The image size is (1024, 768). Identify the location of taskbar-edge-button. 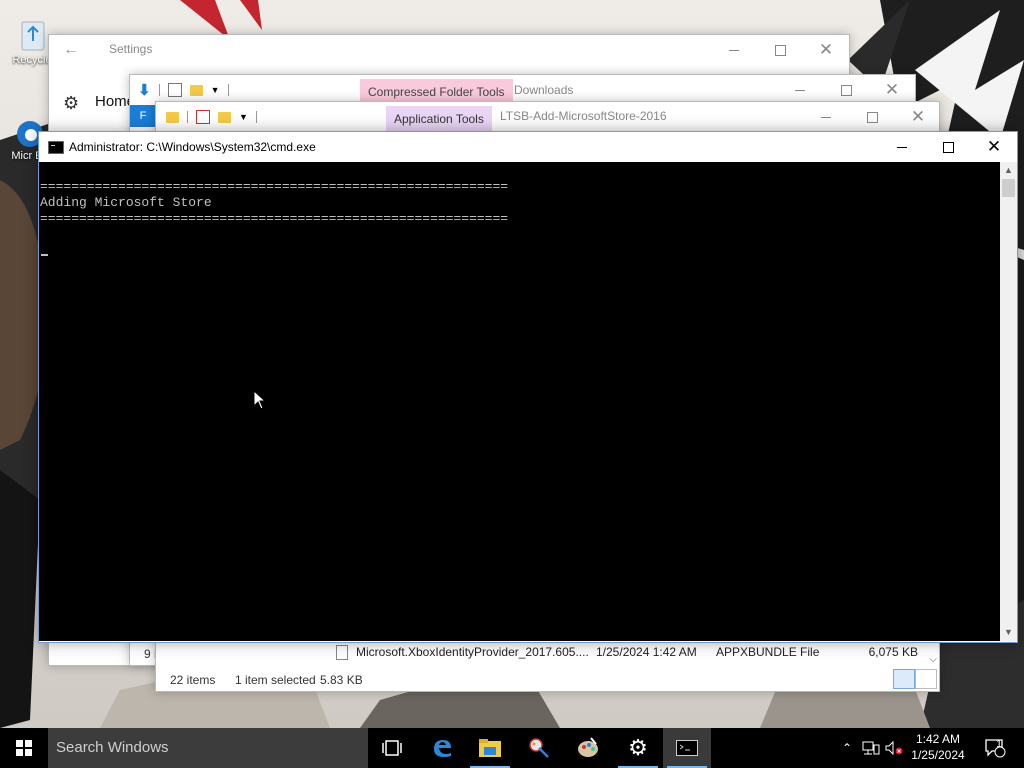
(442, 748).